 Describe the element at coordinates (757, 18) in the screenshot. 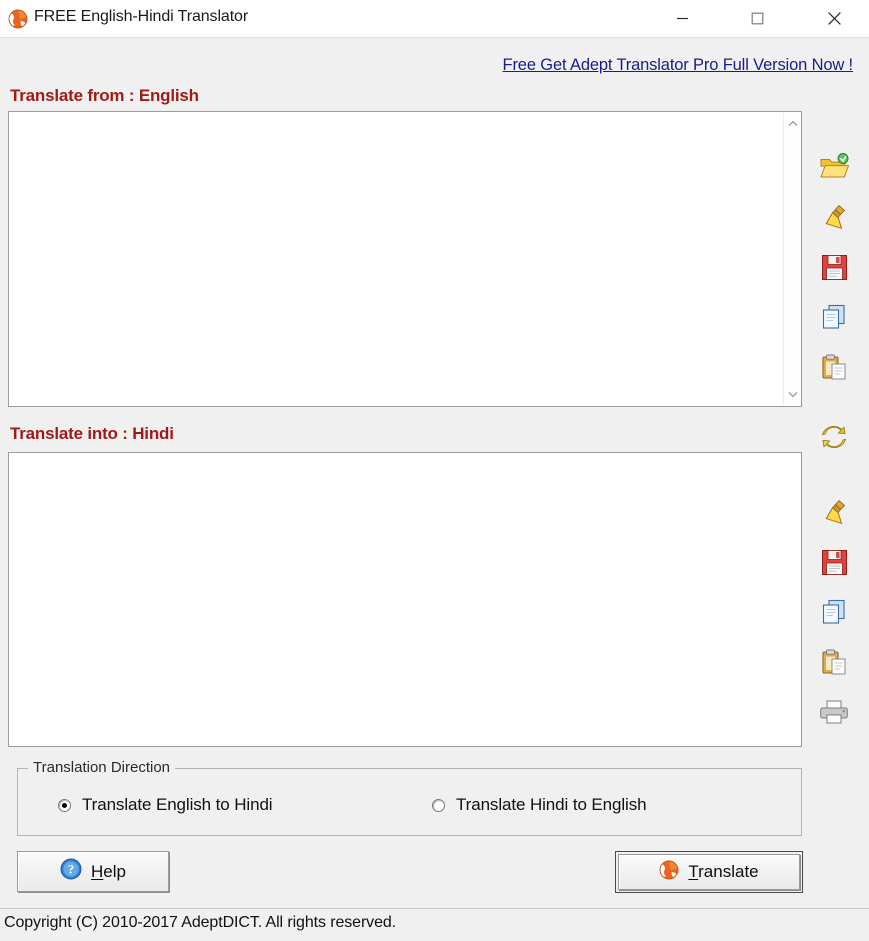

I see `maximize-button` at that location.